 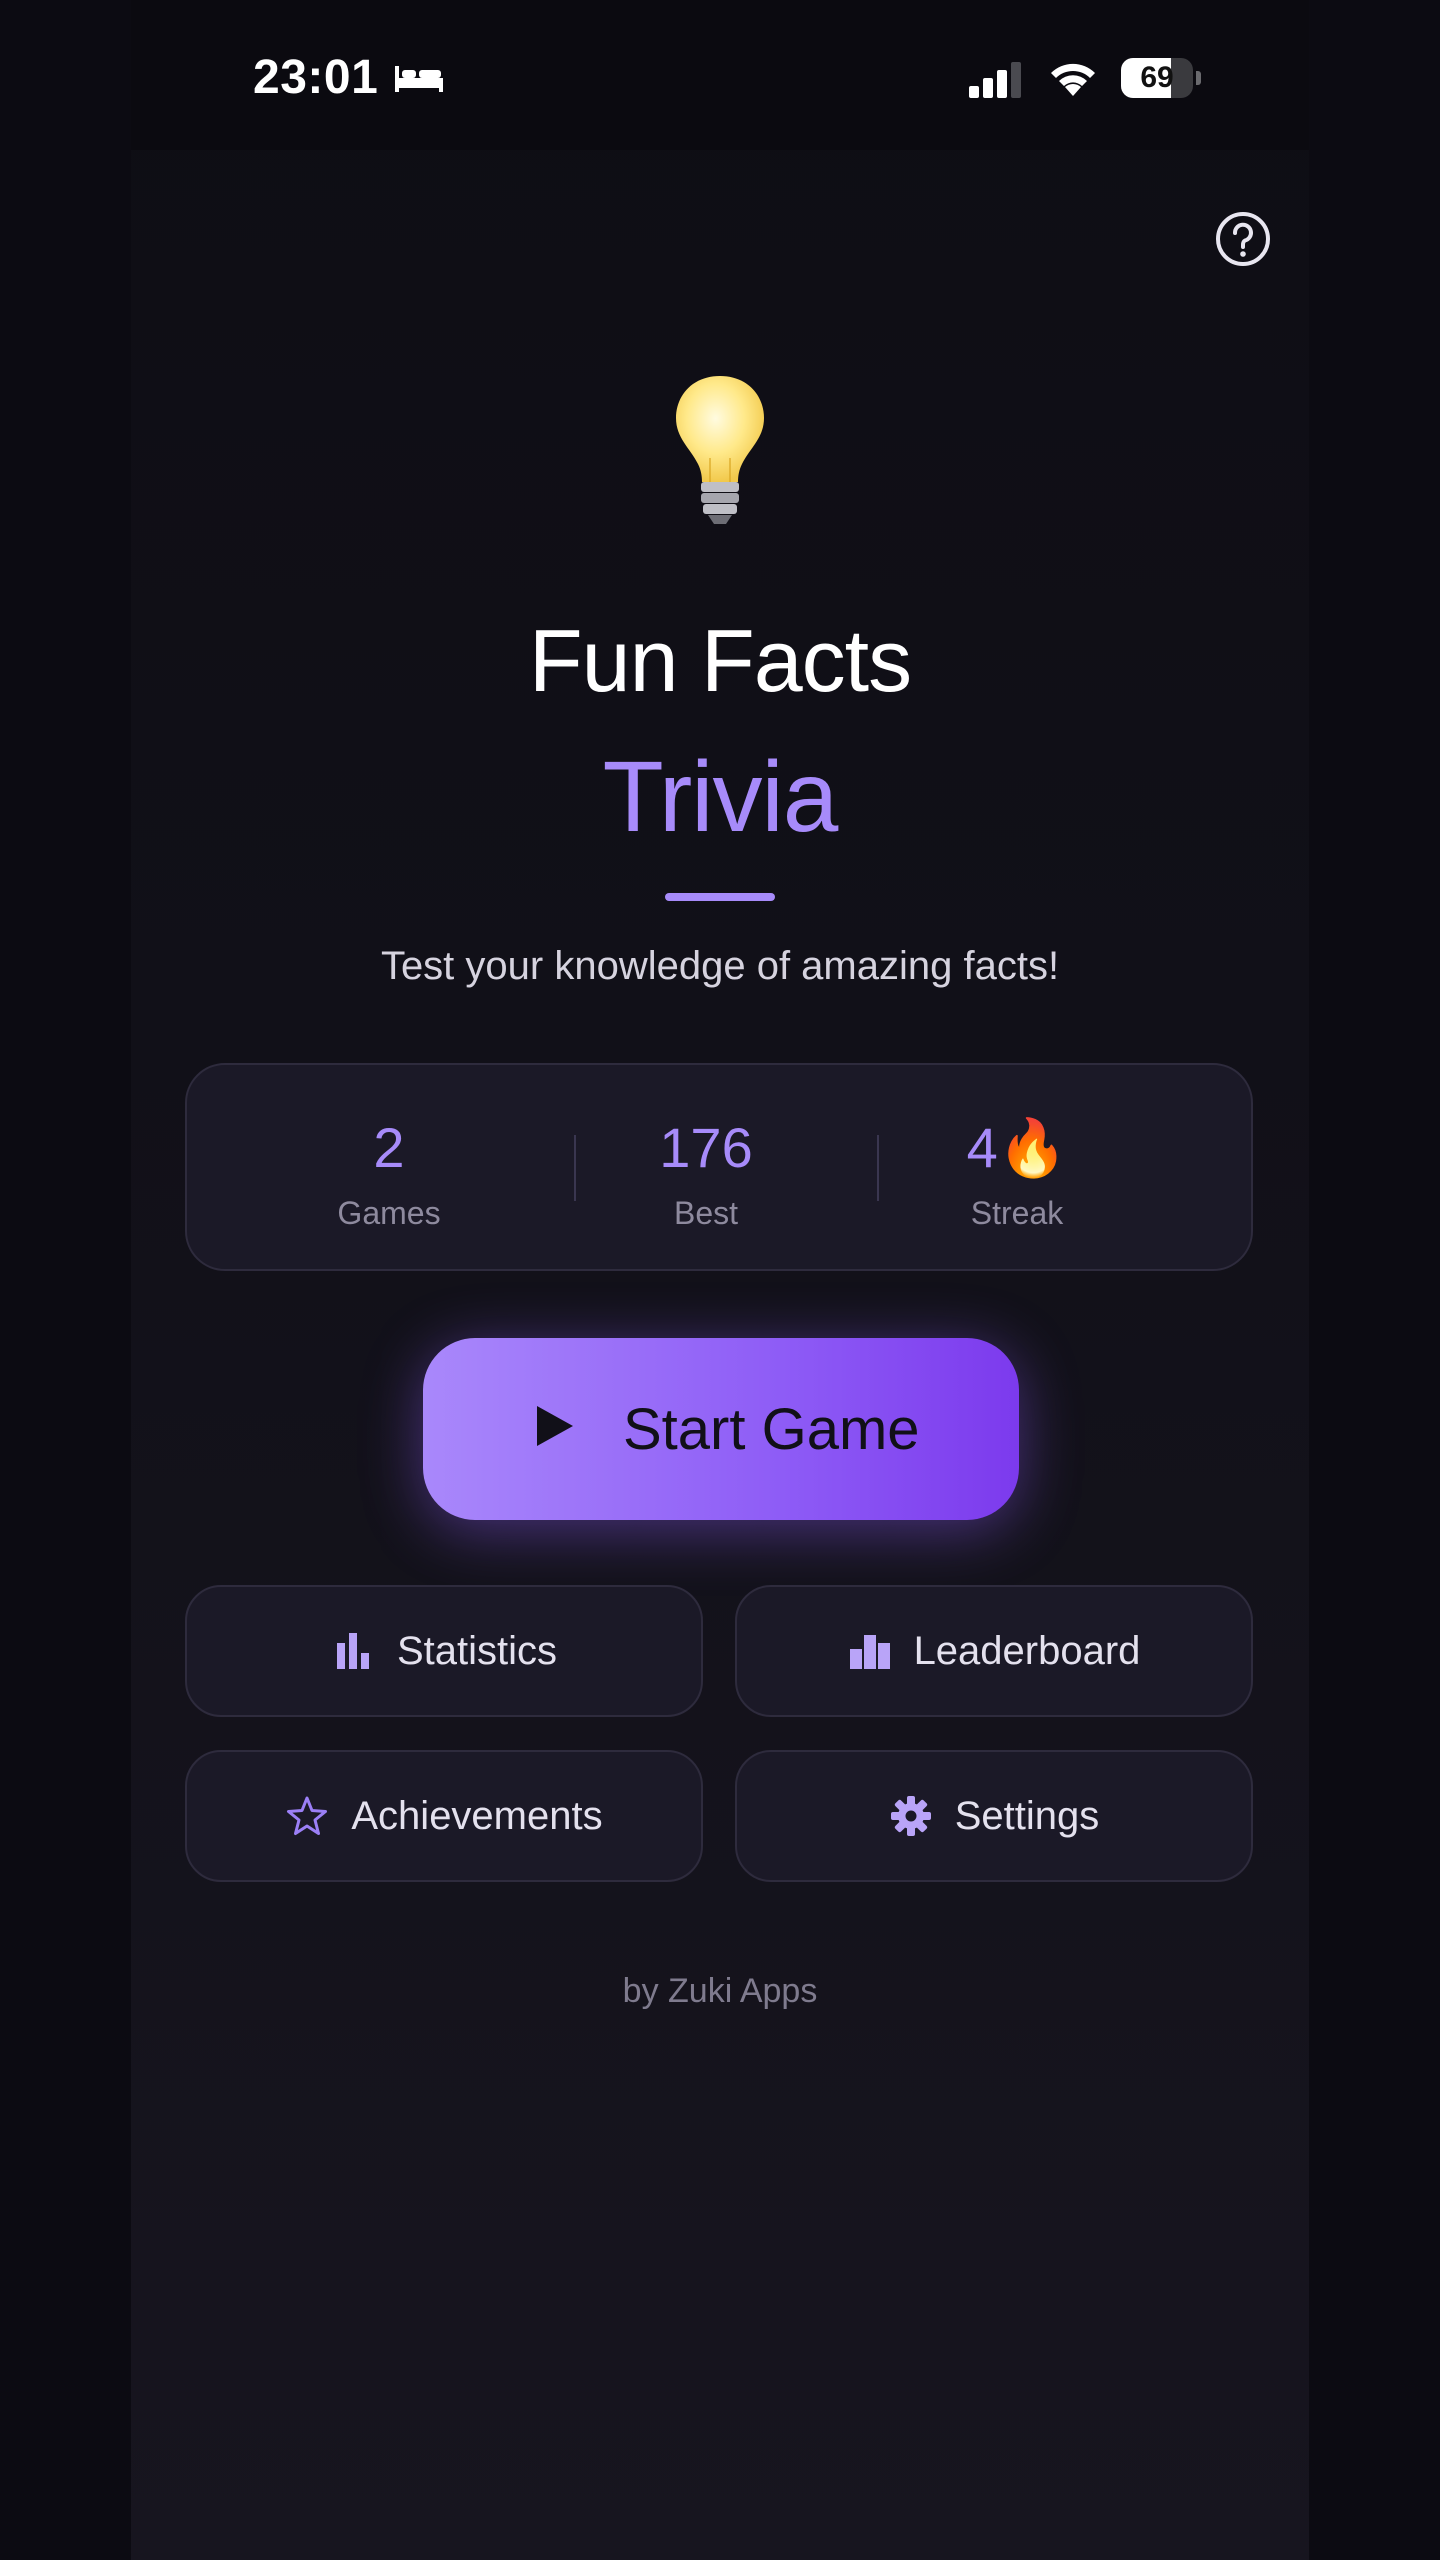 What do you see at coordinates (771, 1429) in the screenshot?
I see `start-game-label: Start Game` at bounding box center [771, 1429].